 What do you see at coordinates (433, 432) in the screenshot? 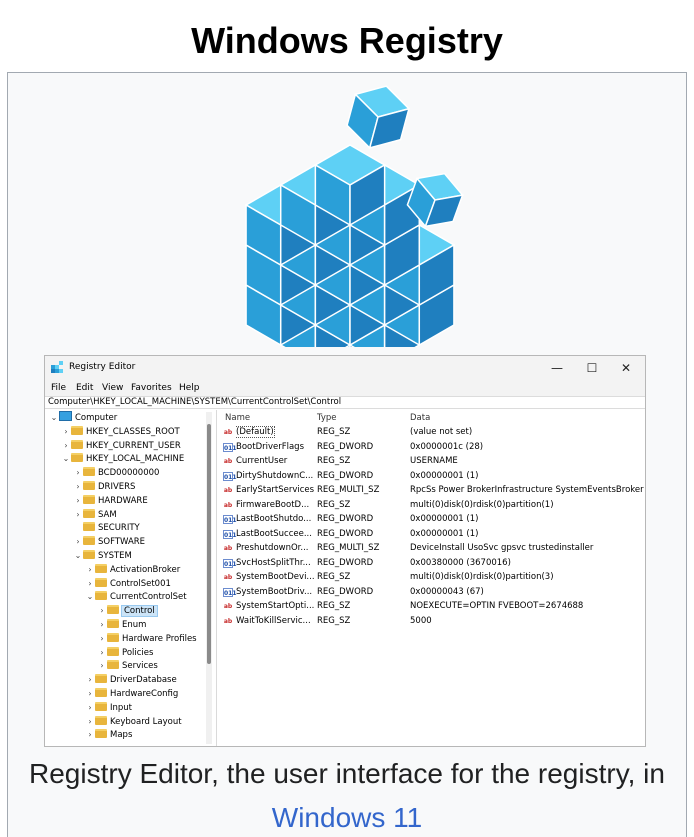
I see `value-row: ab (Default) REG_SZ (value not set)` at bounding box center [433, 432].